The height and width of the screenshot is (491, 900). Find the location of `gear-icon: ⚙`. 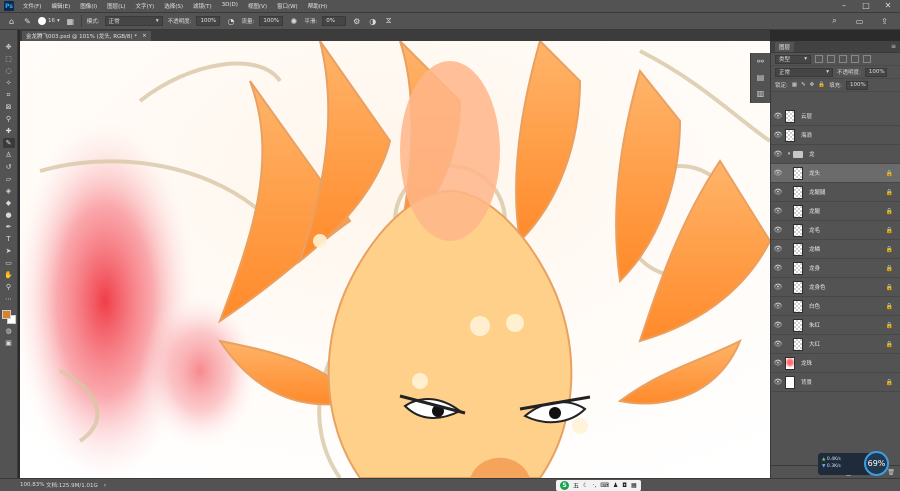

gear-icon: ⚙ is located at coordinates (356, 21).